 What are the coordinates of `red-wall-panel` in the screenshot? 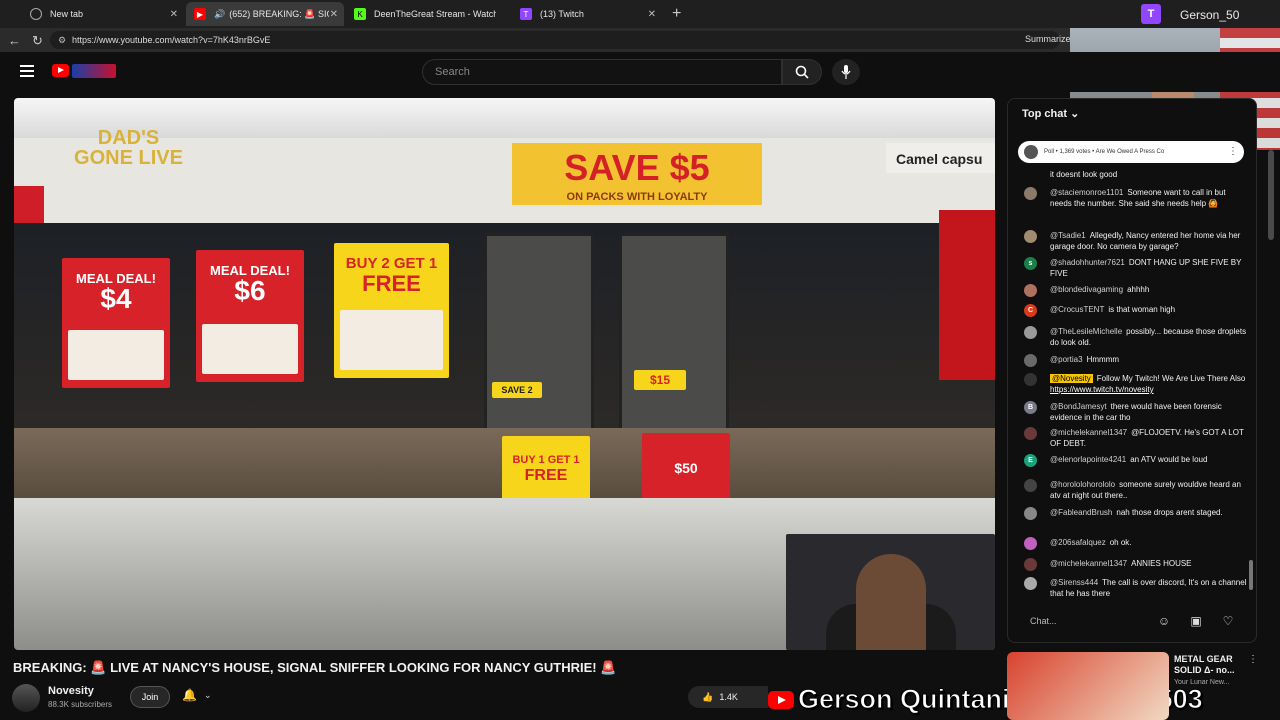 It's located at (967, 295).